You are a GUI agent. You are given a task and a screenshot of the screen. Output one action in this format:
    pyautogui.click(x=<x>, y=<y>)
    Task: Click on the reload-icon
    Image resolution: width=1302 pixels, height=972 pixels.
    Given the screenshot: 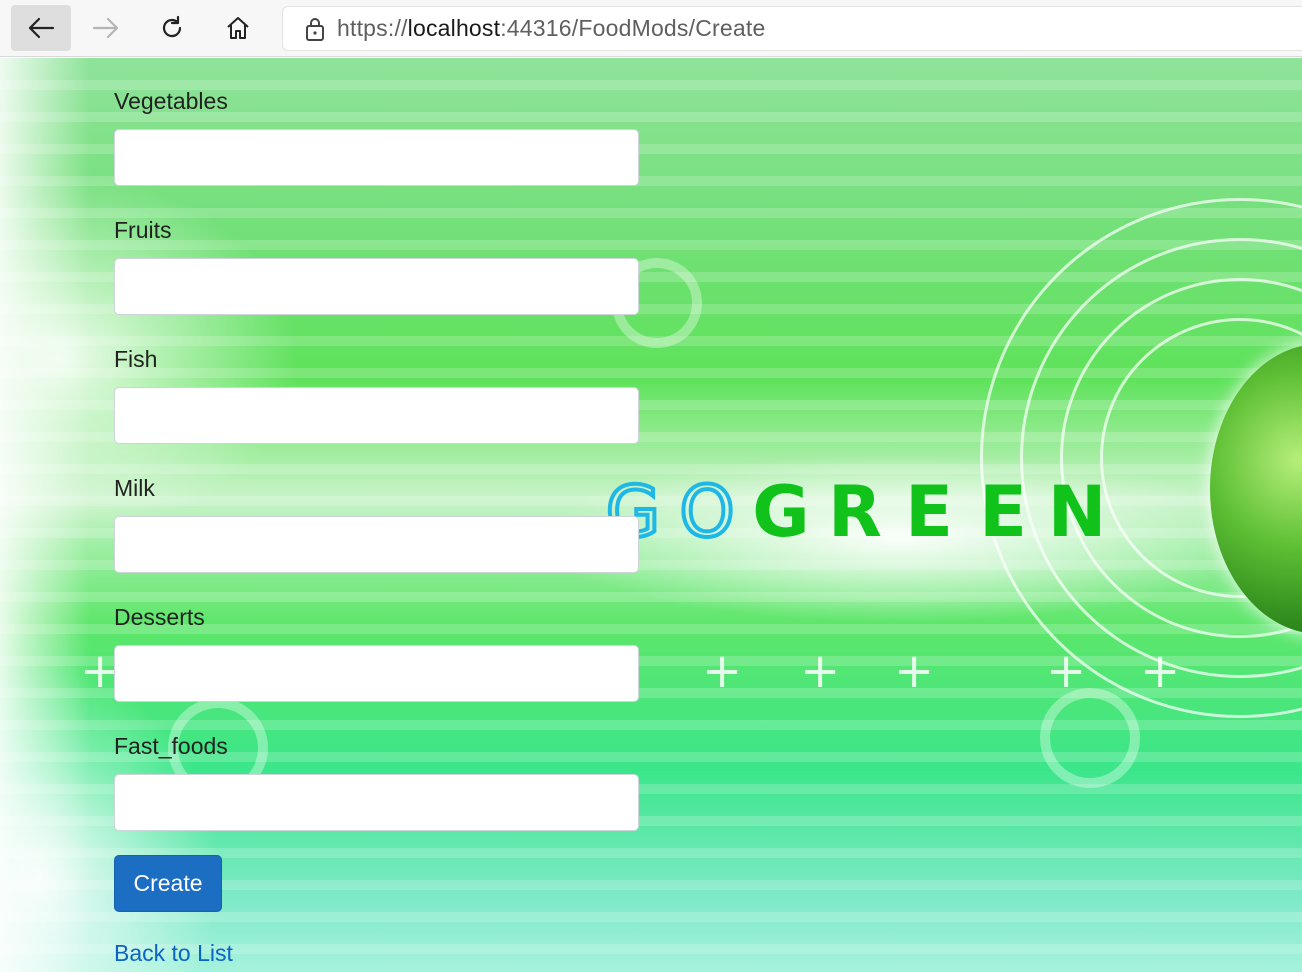 What is the action you would take?
    pyautogui.click(x=172, y=26)
    